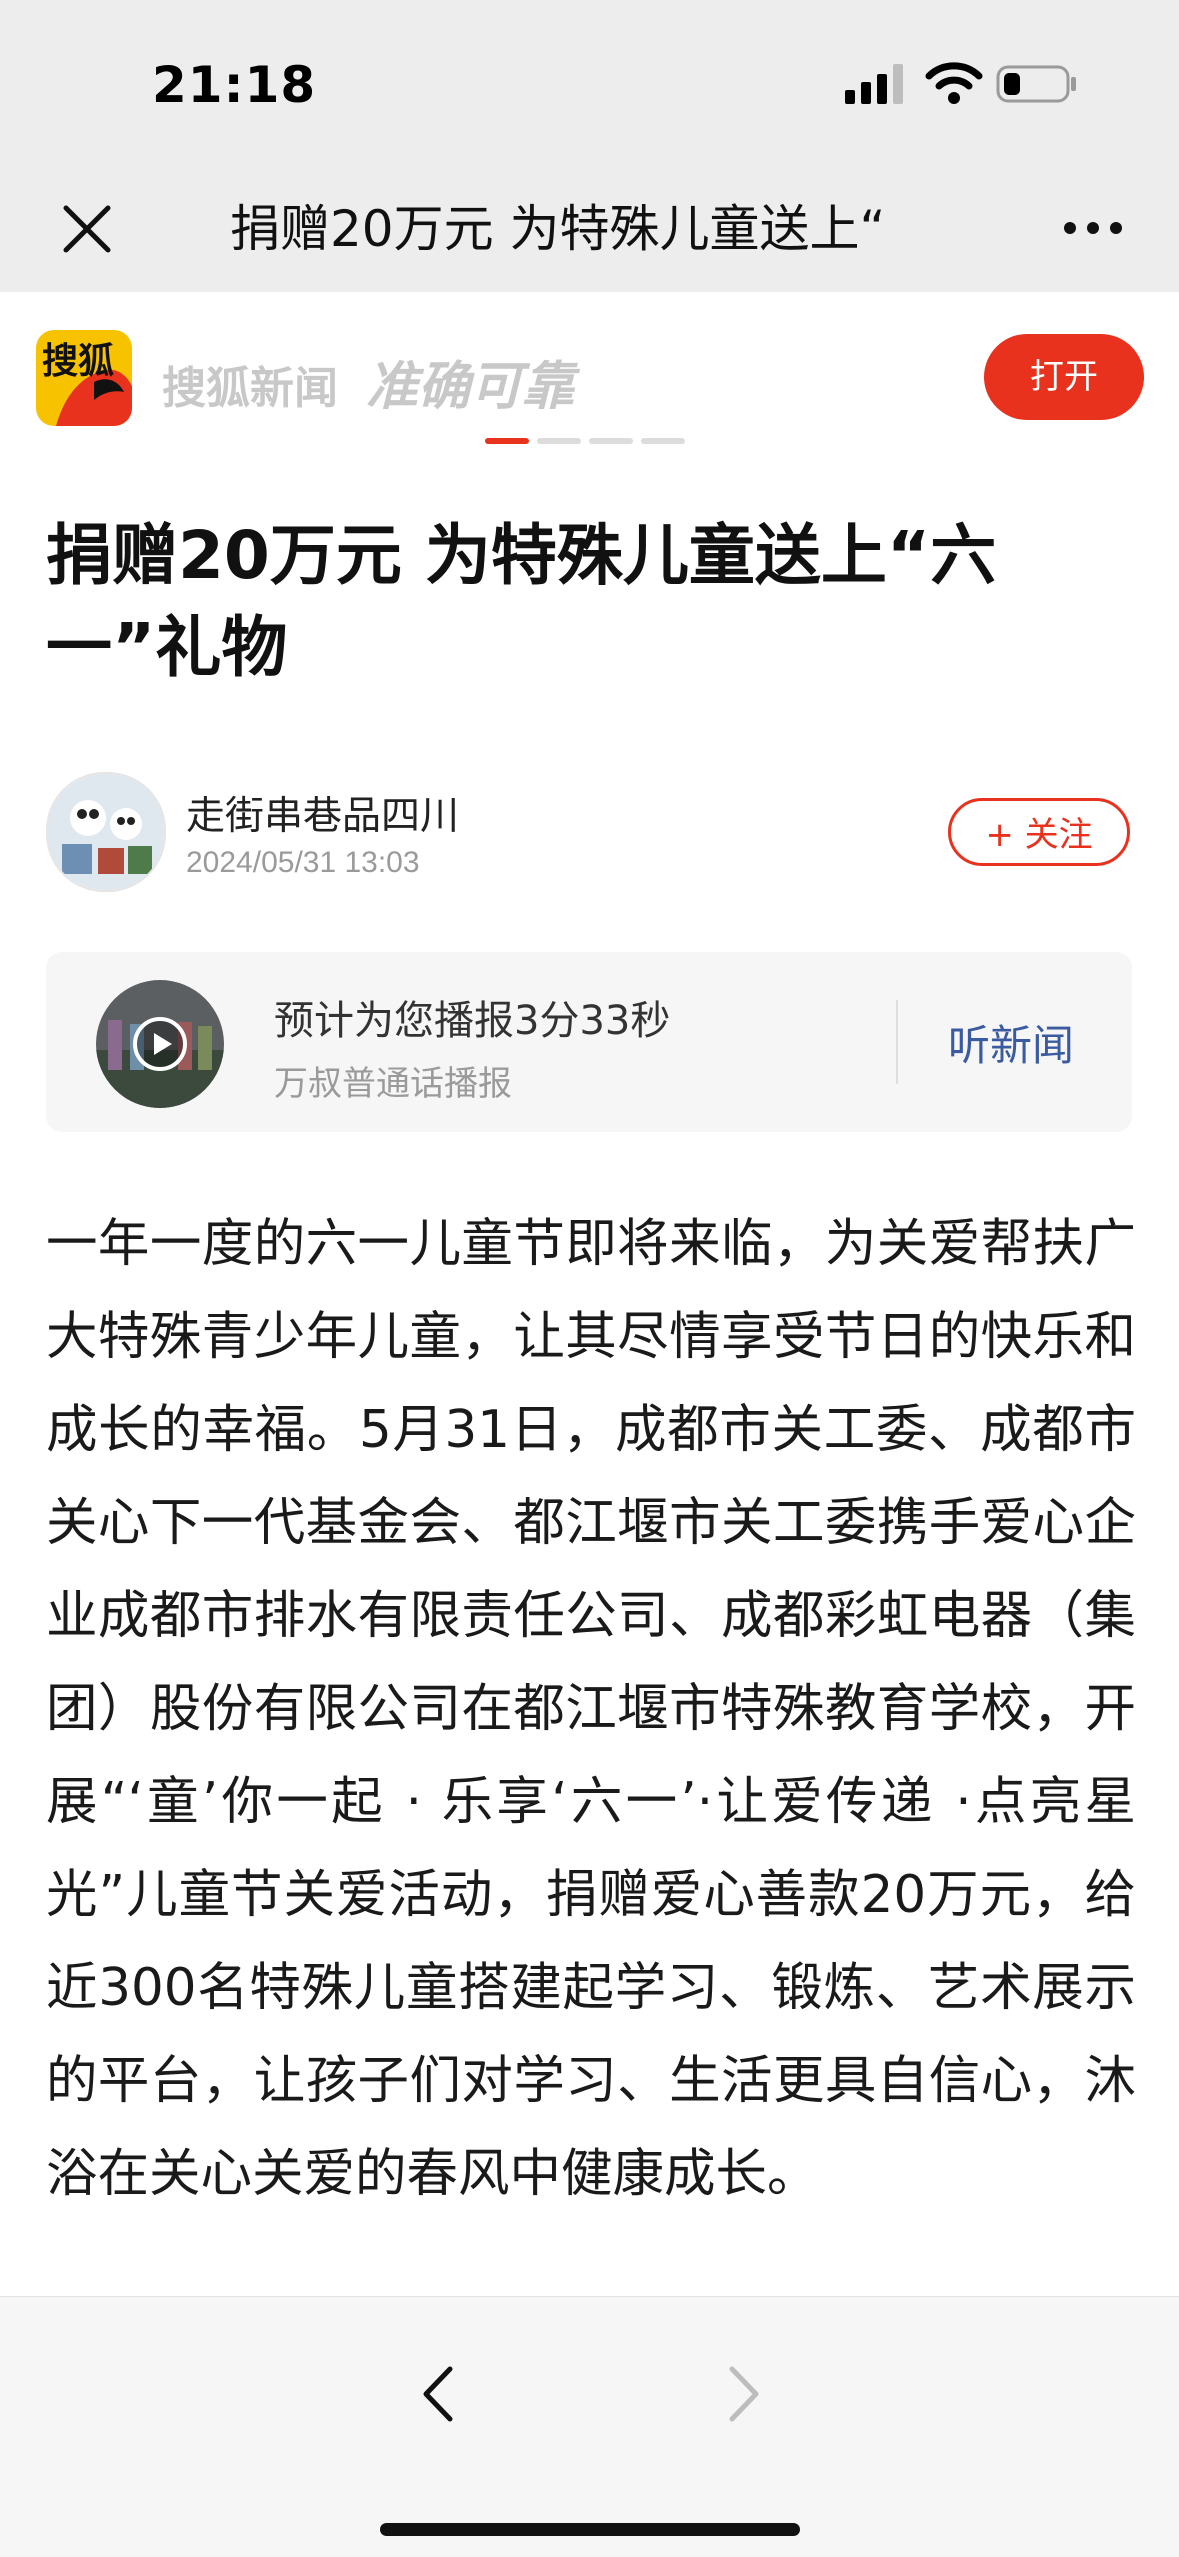  What do you see at coordinates (1011, 1042) in the screenshot?
I see `listen-news-button: 听新闻` at bounding box center [1011, 1042].